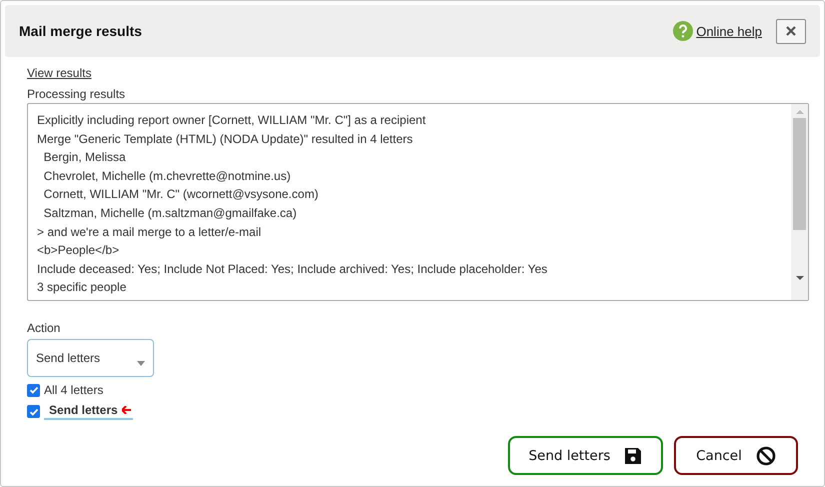 This screenshot has width=825, height=487. I want to click on scroll-down-icon, so click(800, 278).